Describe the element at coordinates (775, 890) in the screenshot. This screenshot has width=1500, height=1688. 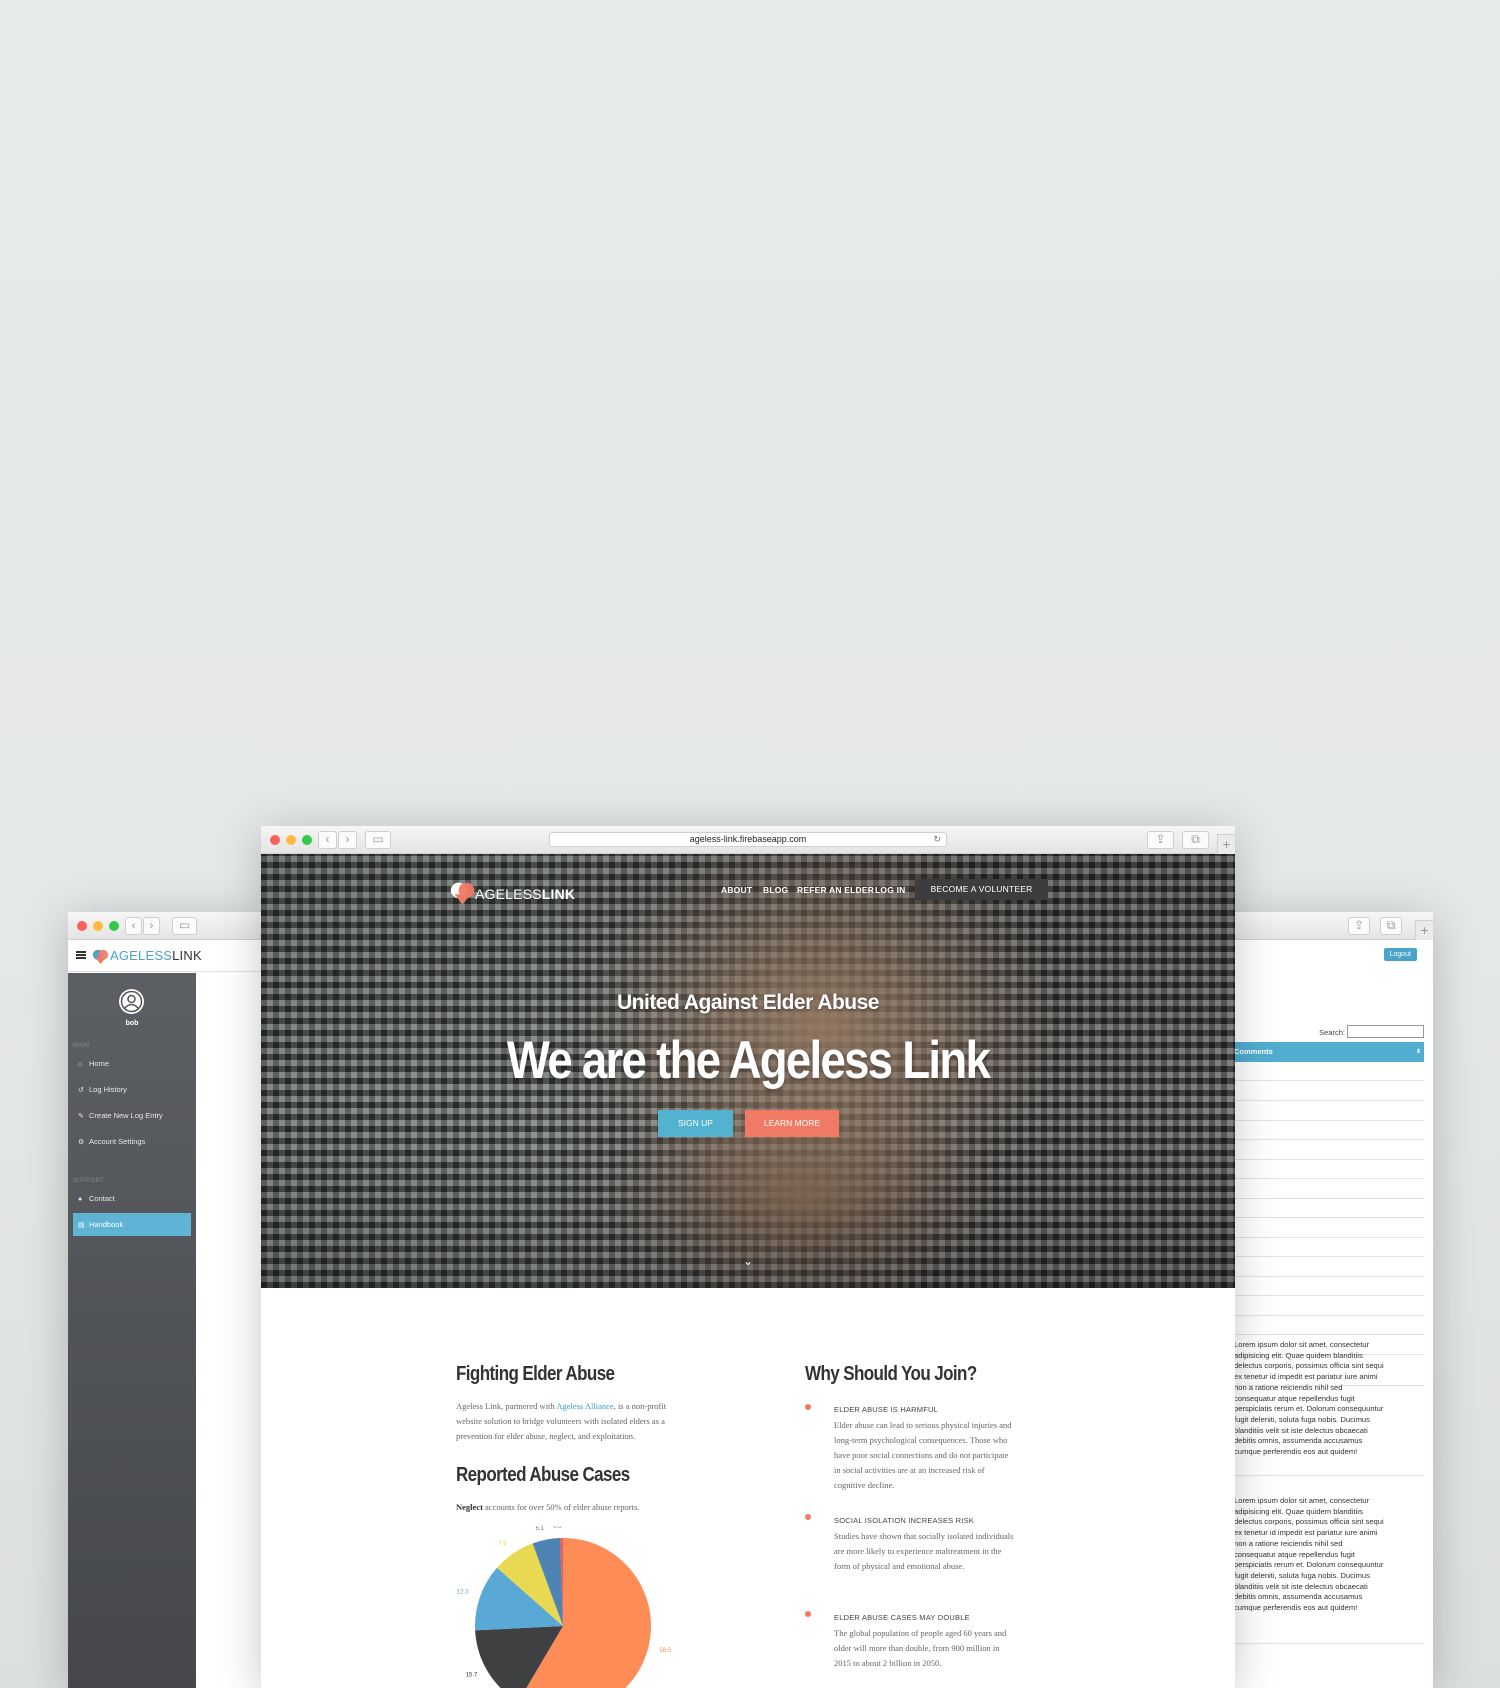
I see `nav-blog: BLOG` at that location.